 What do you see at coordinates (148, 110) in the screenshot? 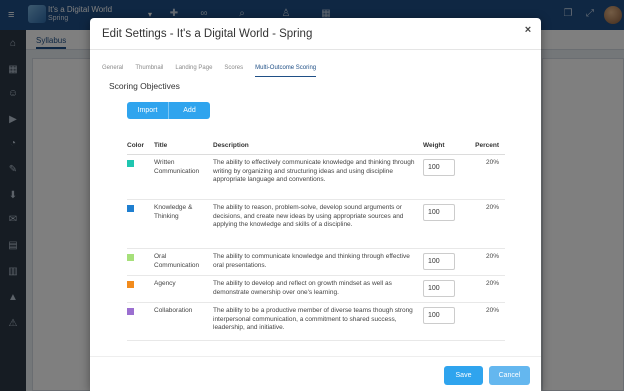
I see `import-button: Import` at bounding box center [148, 110].